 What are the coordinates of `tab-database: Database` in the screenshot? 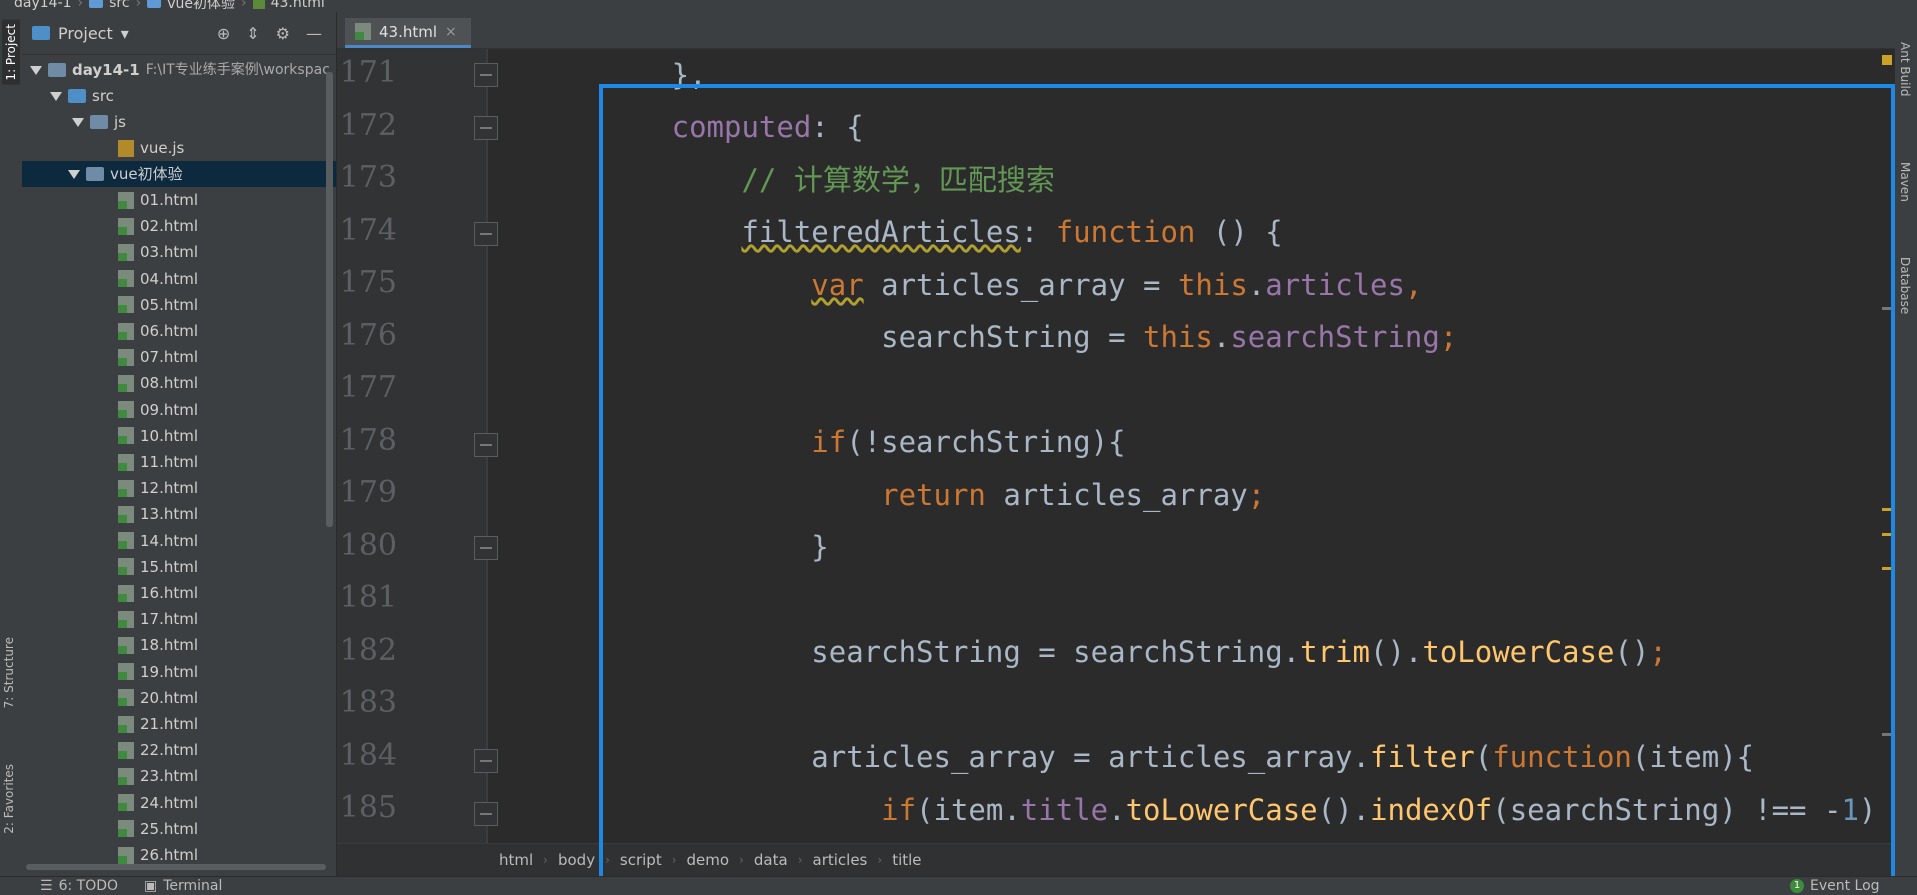 It's located at (1905, 285).